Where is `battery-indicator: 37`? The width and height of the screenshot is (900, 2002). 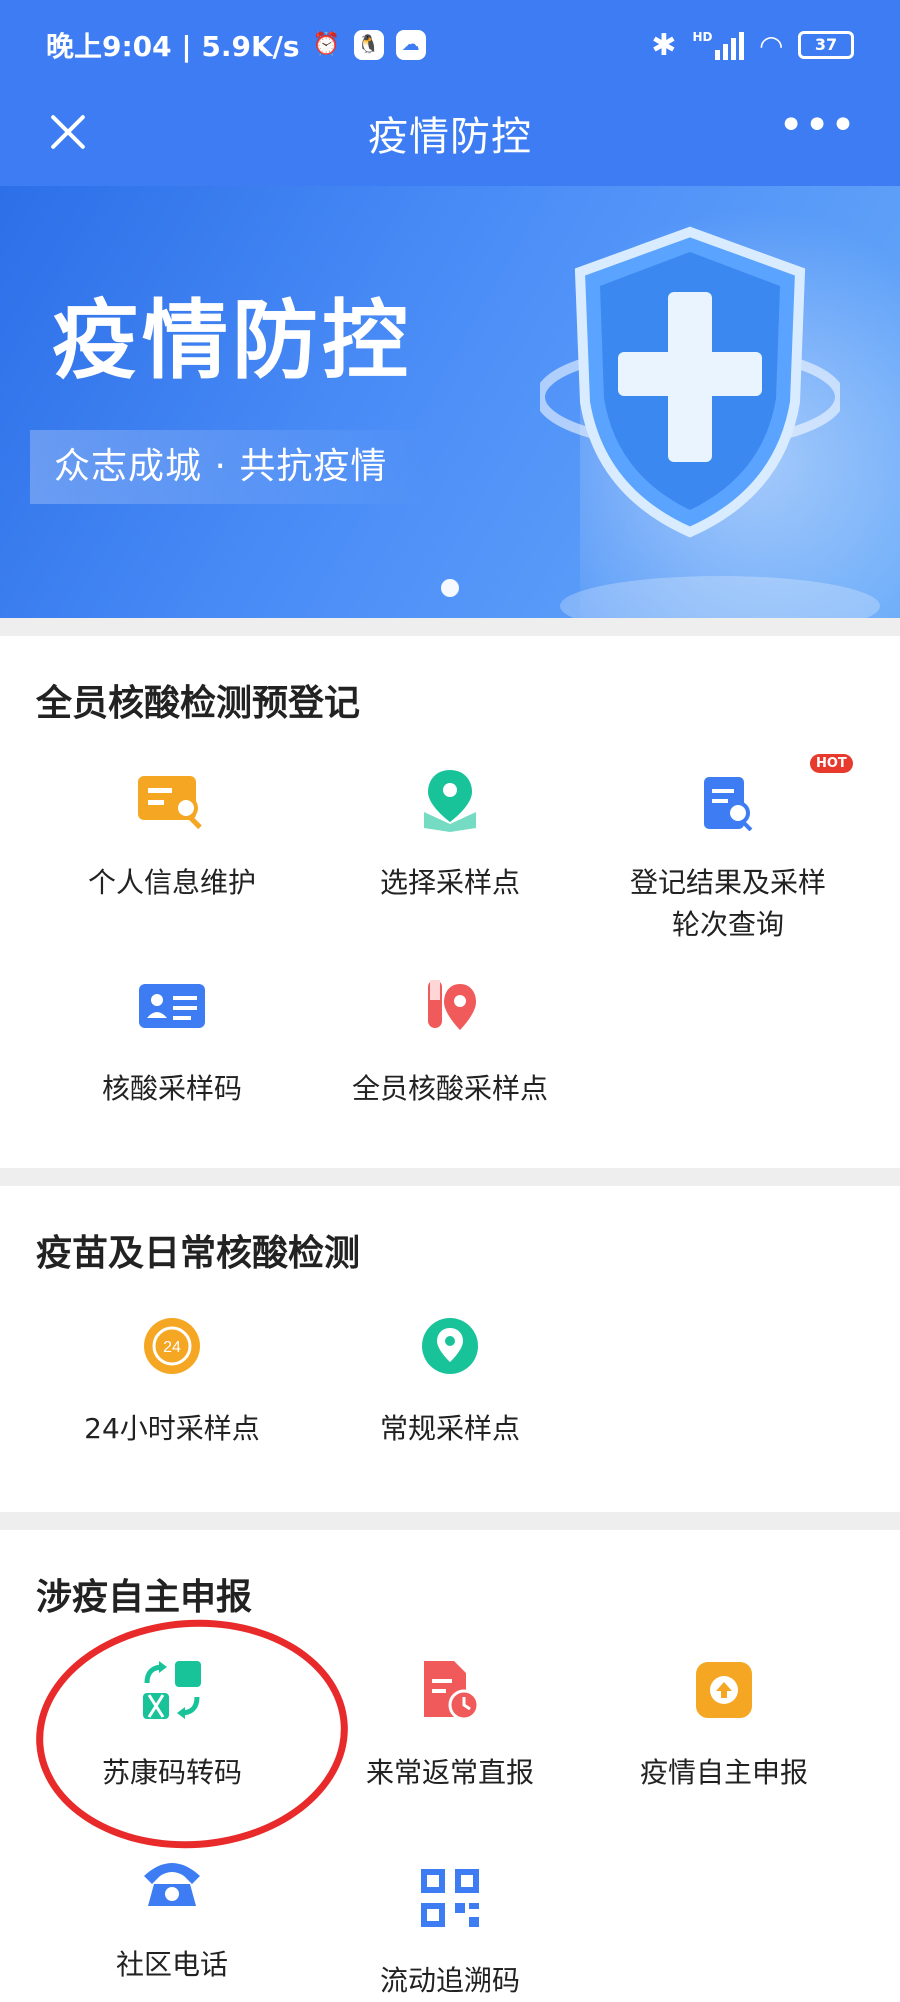
battery-indicator: 37 is located at coordinates (826, 45).